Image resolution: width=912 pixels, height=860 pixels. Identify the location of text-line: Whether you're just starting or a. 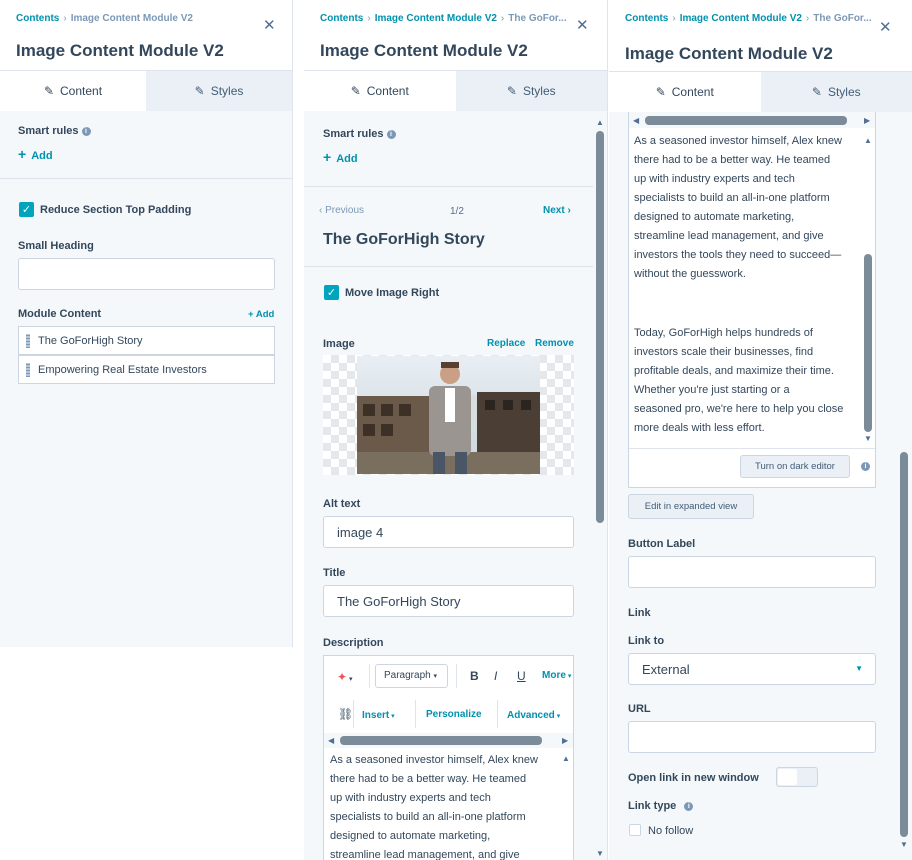
(712, 390).